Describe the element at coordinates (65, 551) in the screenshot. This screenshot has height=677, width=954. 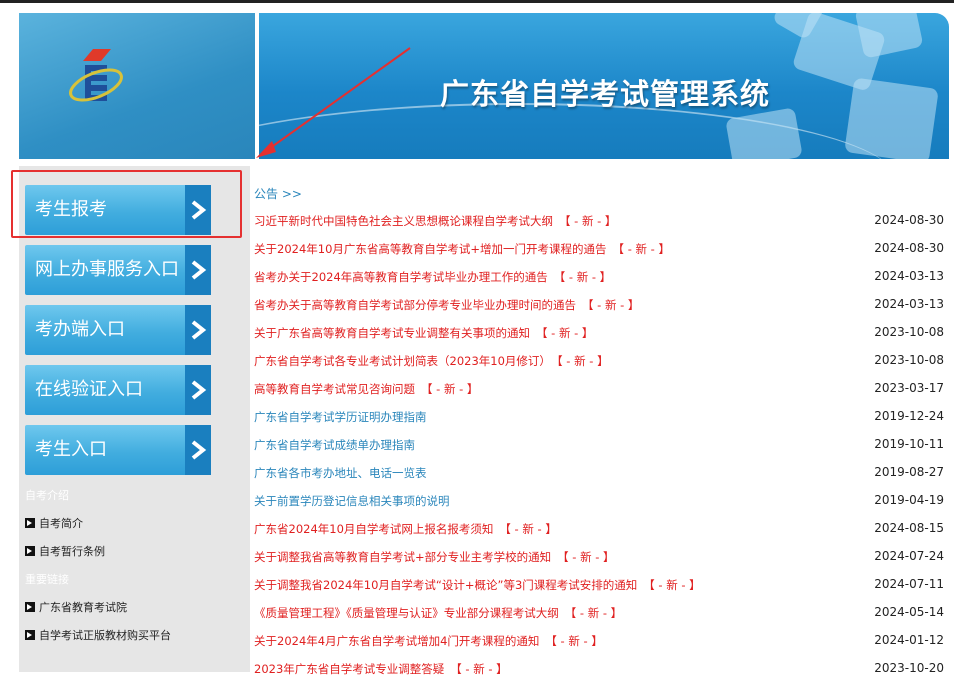
I see `sidebar-link-regulations: 自考暂行条例` at that location.